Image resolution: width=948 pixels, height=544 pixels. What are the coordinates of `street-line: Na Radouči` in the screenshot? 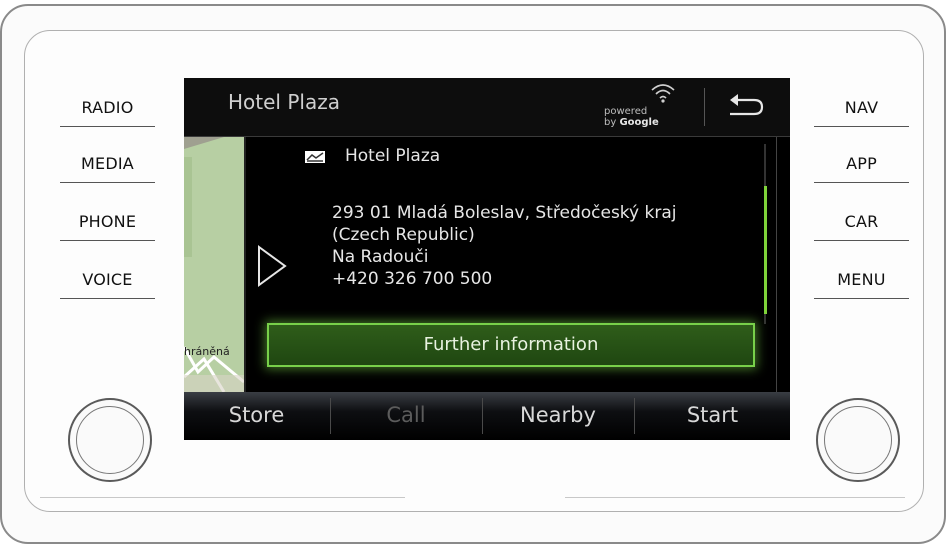 It's located at (380, 257).